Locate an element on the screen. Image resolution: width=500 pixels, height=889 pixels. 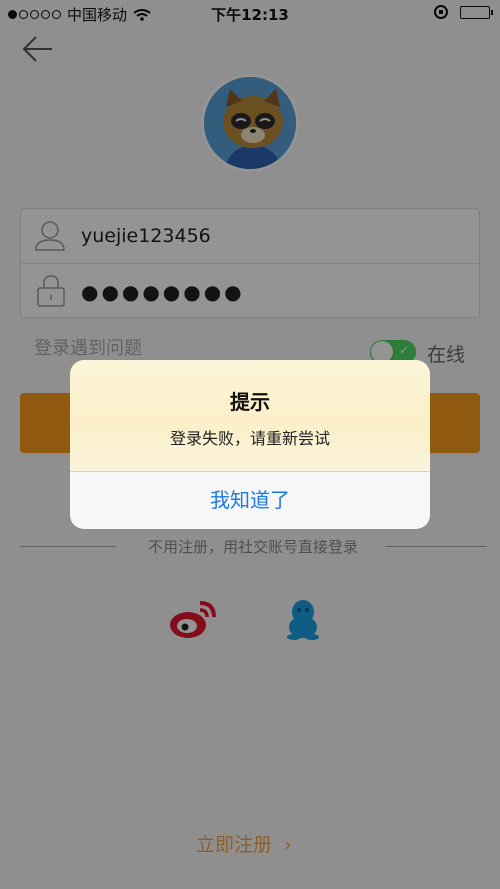
alert-confirm-button: 我知道了 is located at coordinates (250, 500).